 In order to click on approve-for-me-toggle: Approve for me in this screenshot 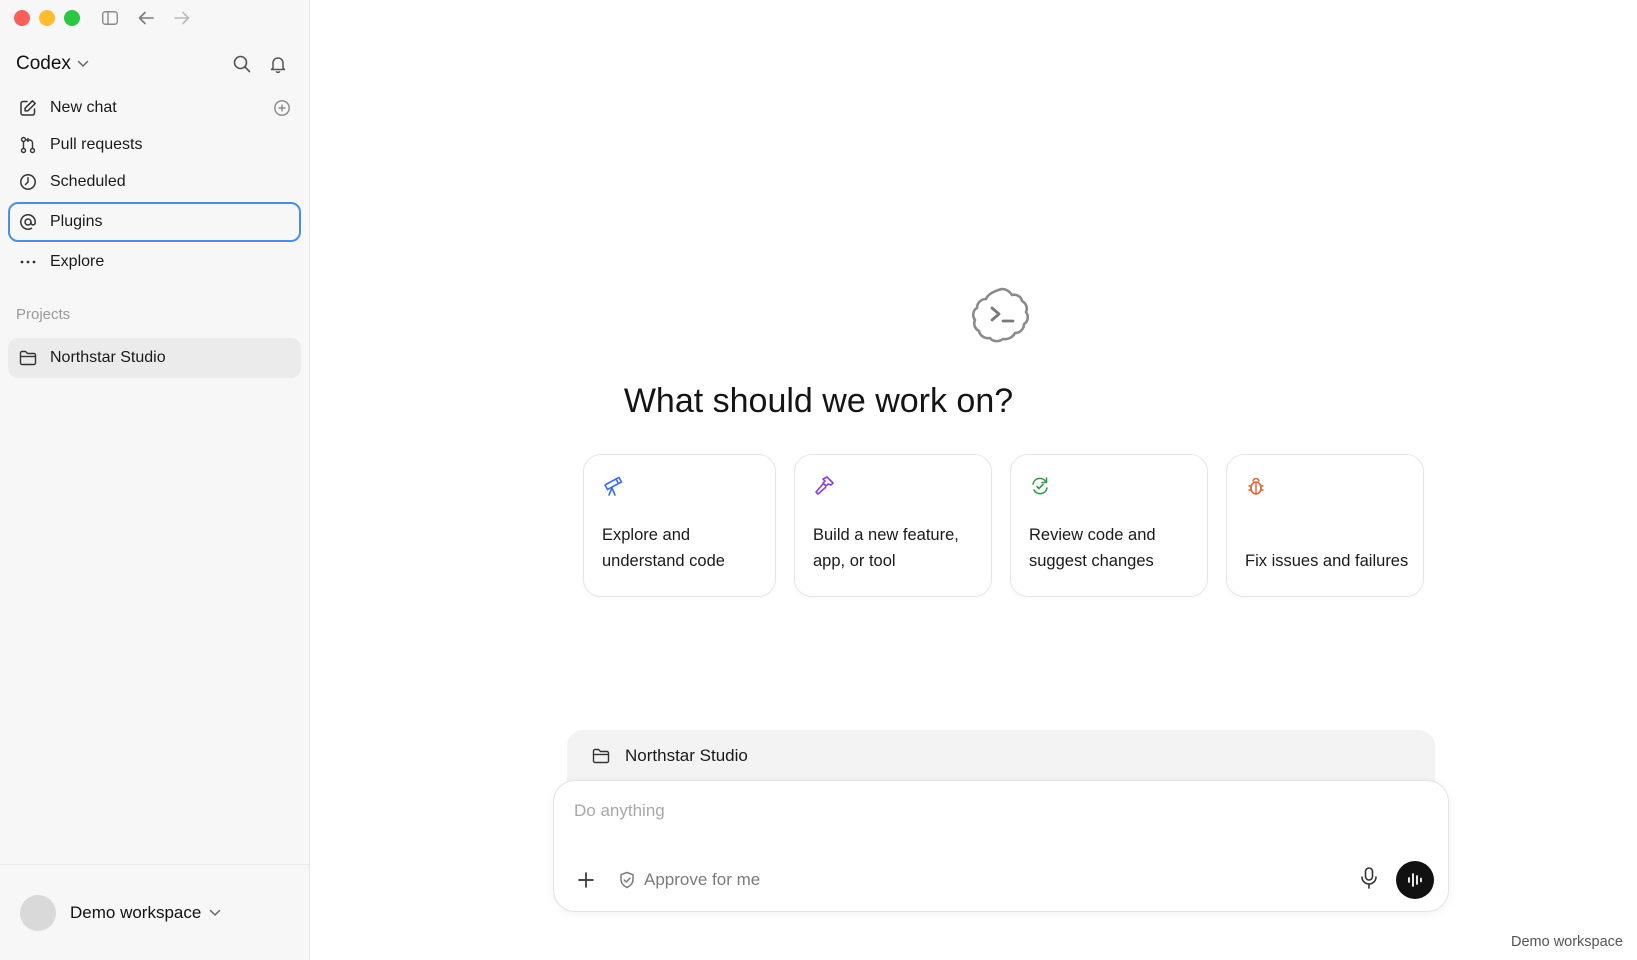, I will do `click(689, 880)`.